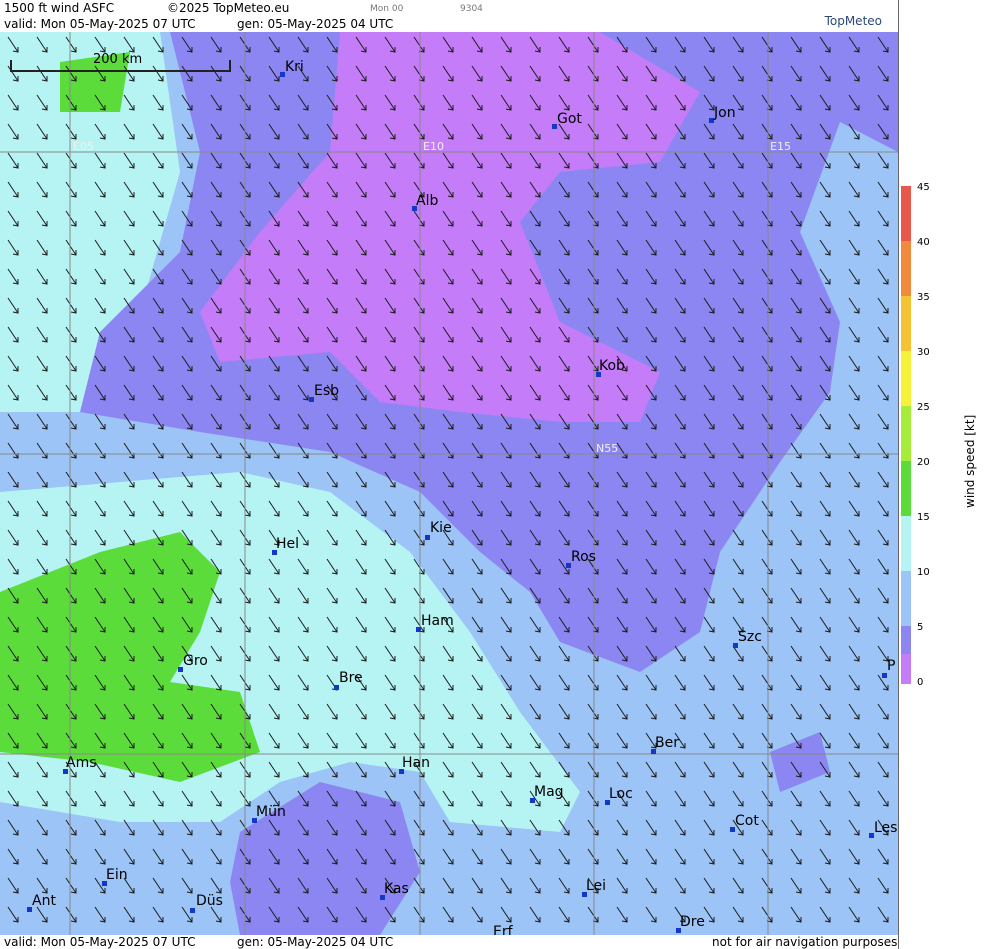 The image size is (989, 949). Describe the element at coordinates (271, 812) in the screenshot. I see `city-label: Mün` at that location.